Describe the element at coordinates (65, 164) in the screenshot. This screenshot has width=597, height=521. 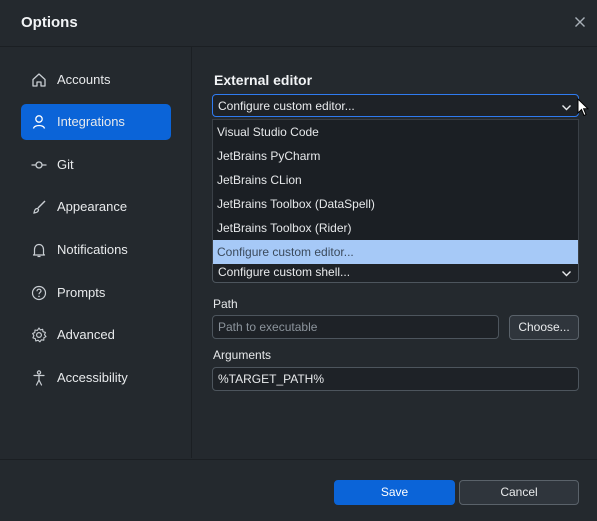
I see `sidebar-item-label: Git` at that location.